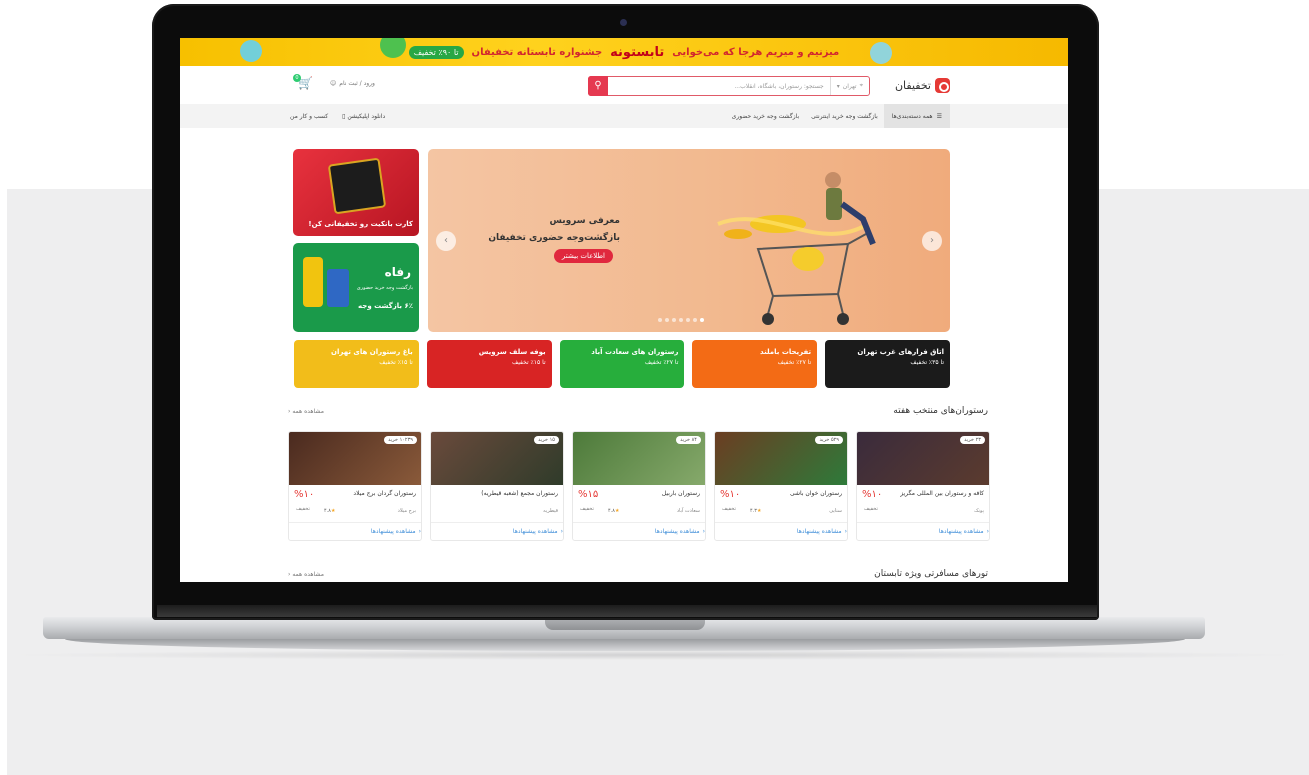 The width and height of the screenshot is (1309, 775). Describe the element at coordinates (972, 440) in the screenshot. I see `purchase-count: ۲۳ خرید` at that location.